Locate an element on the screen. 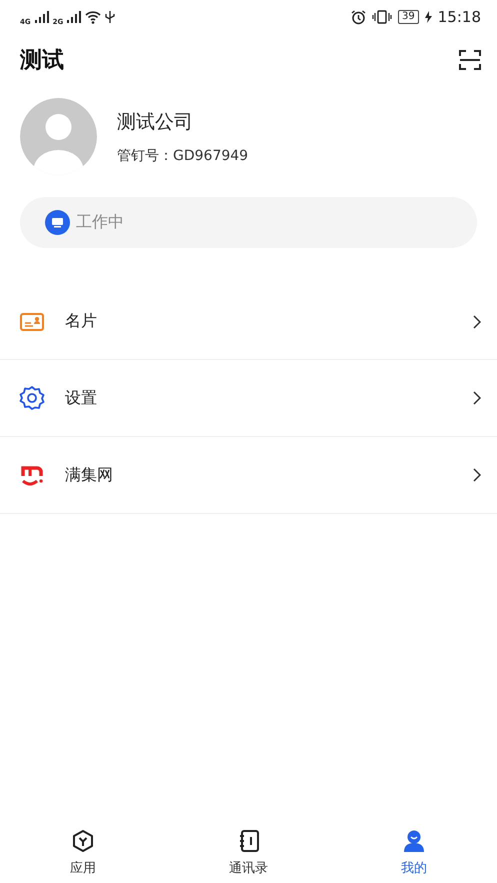  company-name: 测试公司 is located at coordinates (155, 122).